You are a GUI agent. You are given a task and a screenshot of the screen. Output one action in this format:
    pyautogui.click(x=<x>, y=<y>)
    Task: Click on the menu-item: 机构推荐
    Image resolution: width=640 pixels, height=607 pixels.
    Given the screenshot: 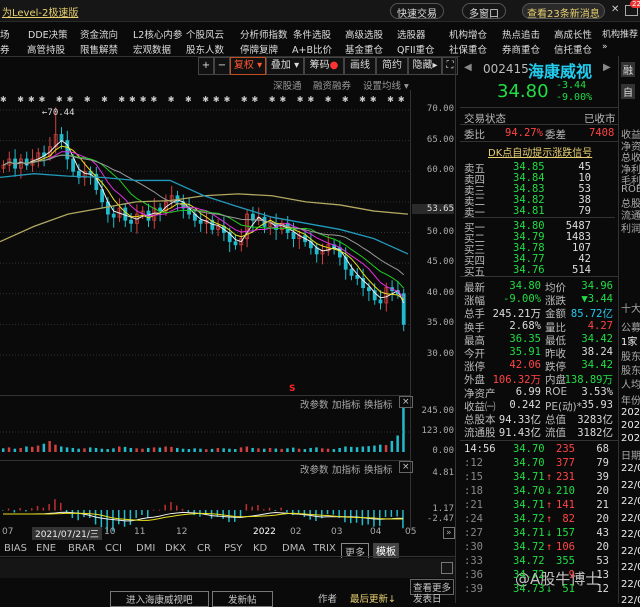 What is the action you would take?
    pyautogui.click(x=620, y=33)
    